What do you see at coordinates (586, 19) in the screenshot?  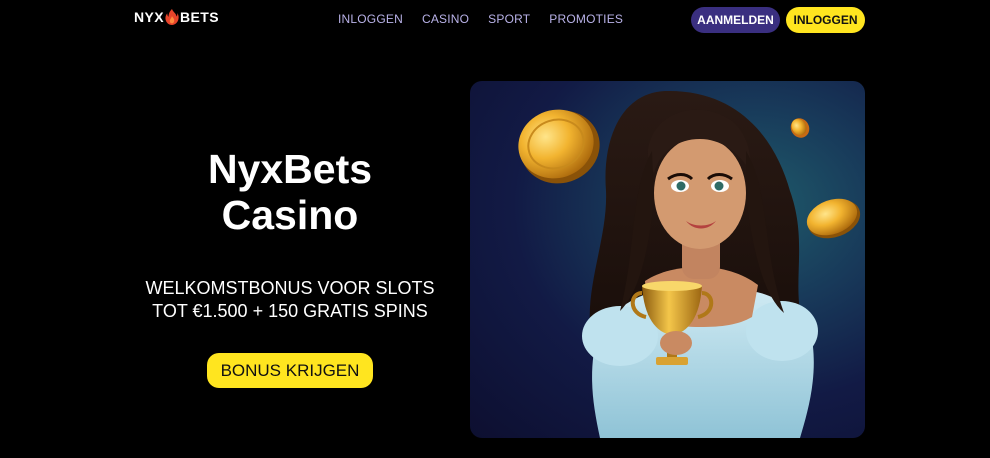 I see `nav-item-promoties: PROMOTIES` at bounding box center [586, 19].